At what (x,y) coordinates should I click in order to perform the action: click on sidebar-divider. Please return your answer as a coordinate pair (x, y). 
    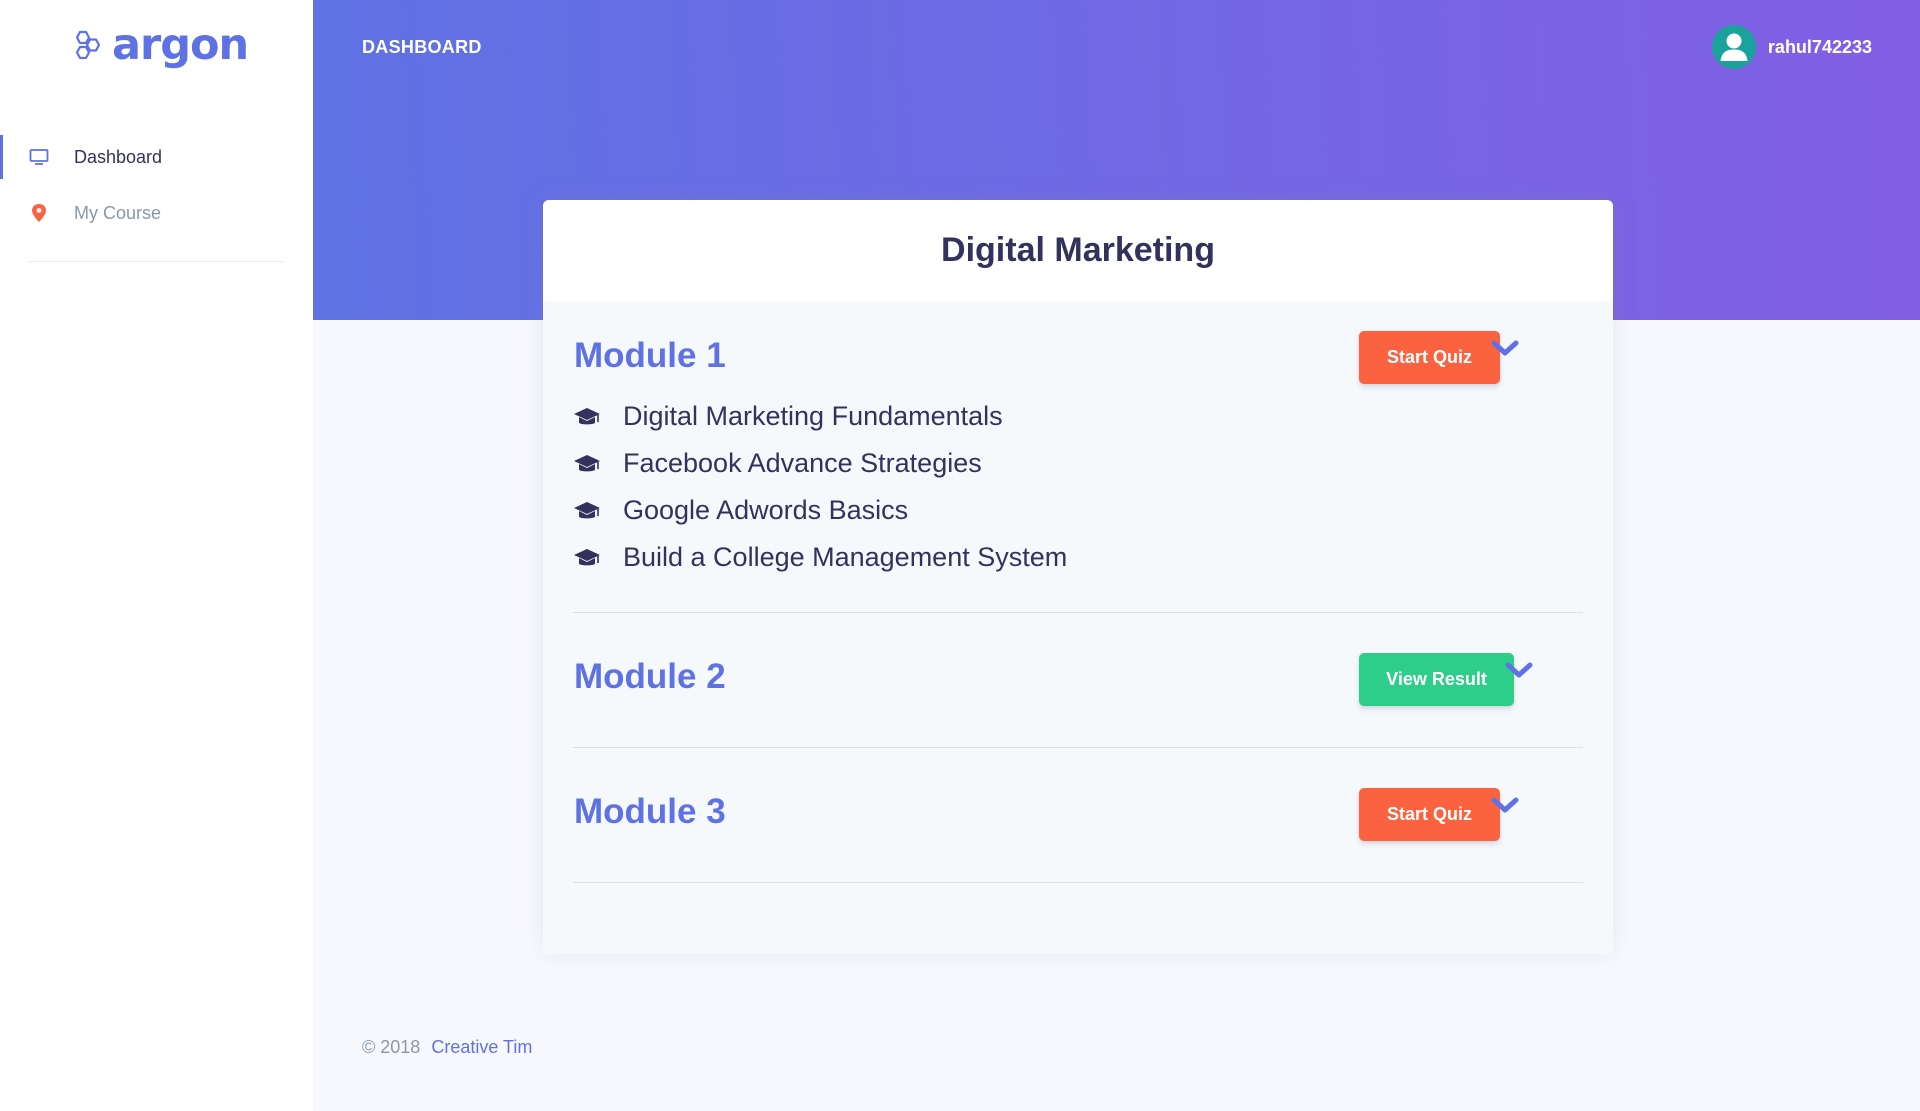
    Looking at the image, I should click on (156, 261).